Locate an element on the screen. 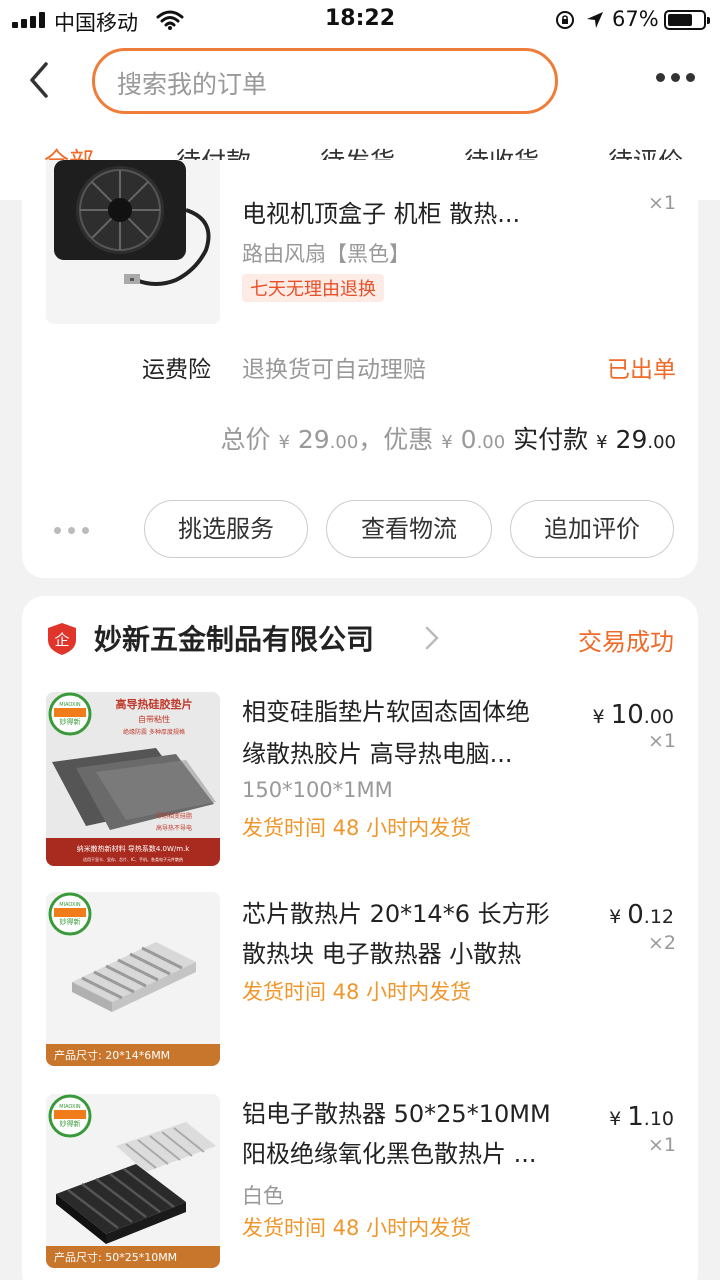 This screenshot has height=1280, width=720. paid-decimal: .00 is located at coordinates (661, 442).